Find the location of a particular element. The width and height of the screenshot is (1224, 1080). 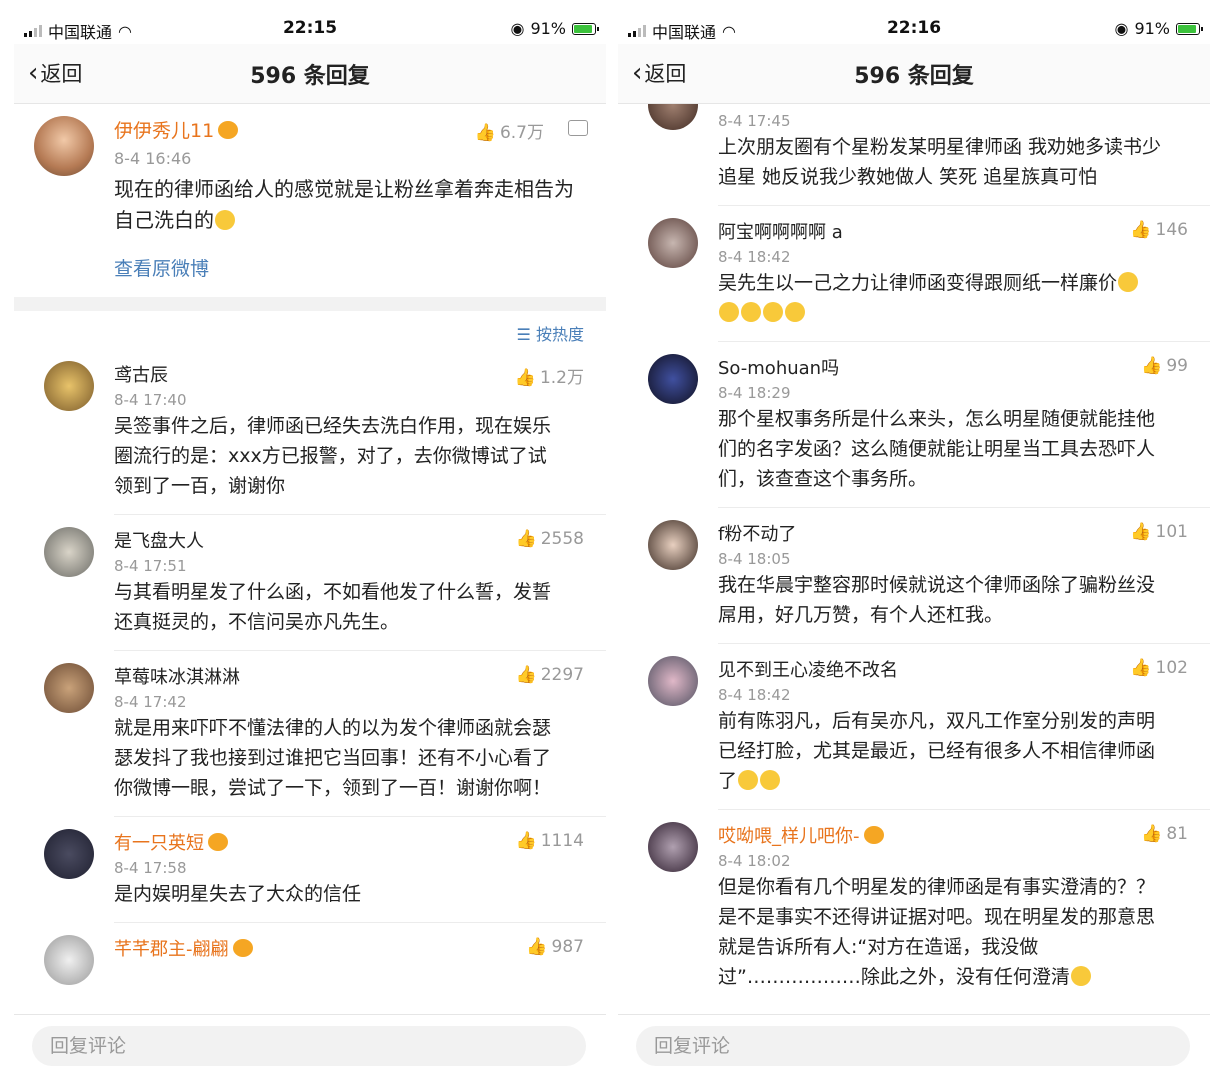

timestamp: 8-4 18:05 is located at coordinates (754, 559).